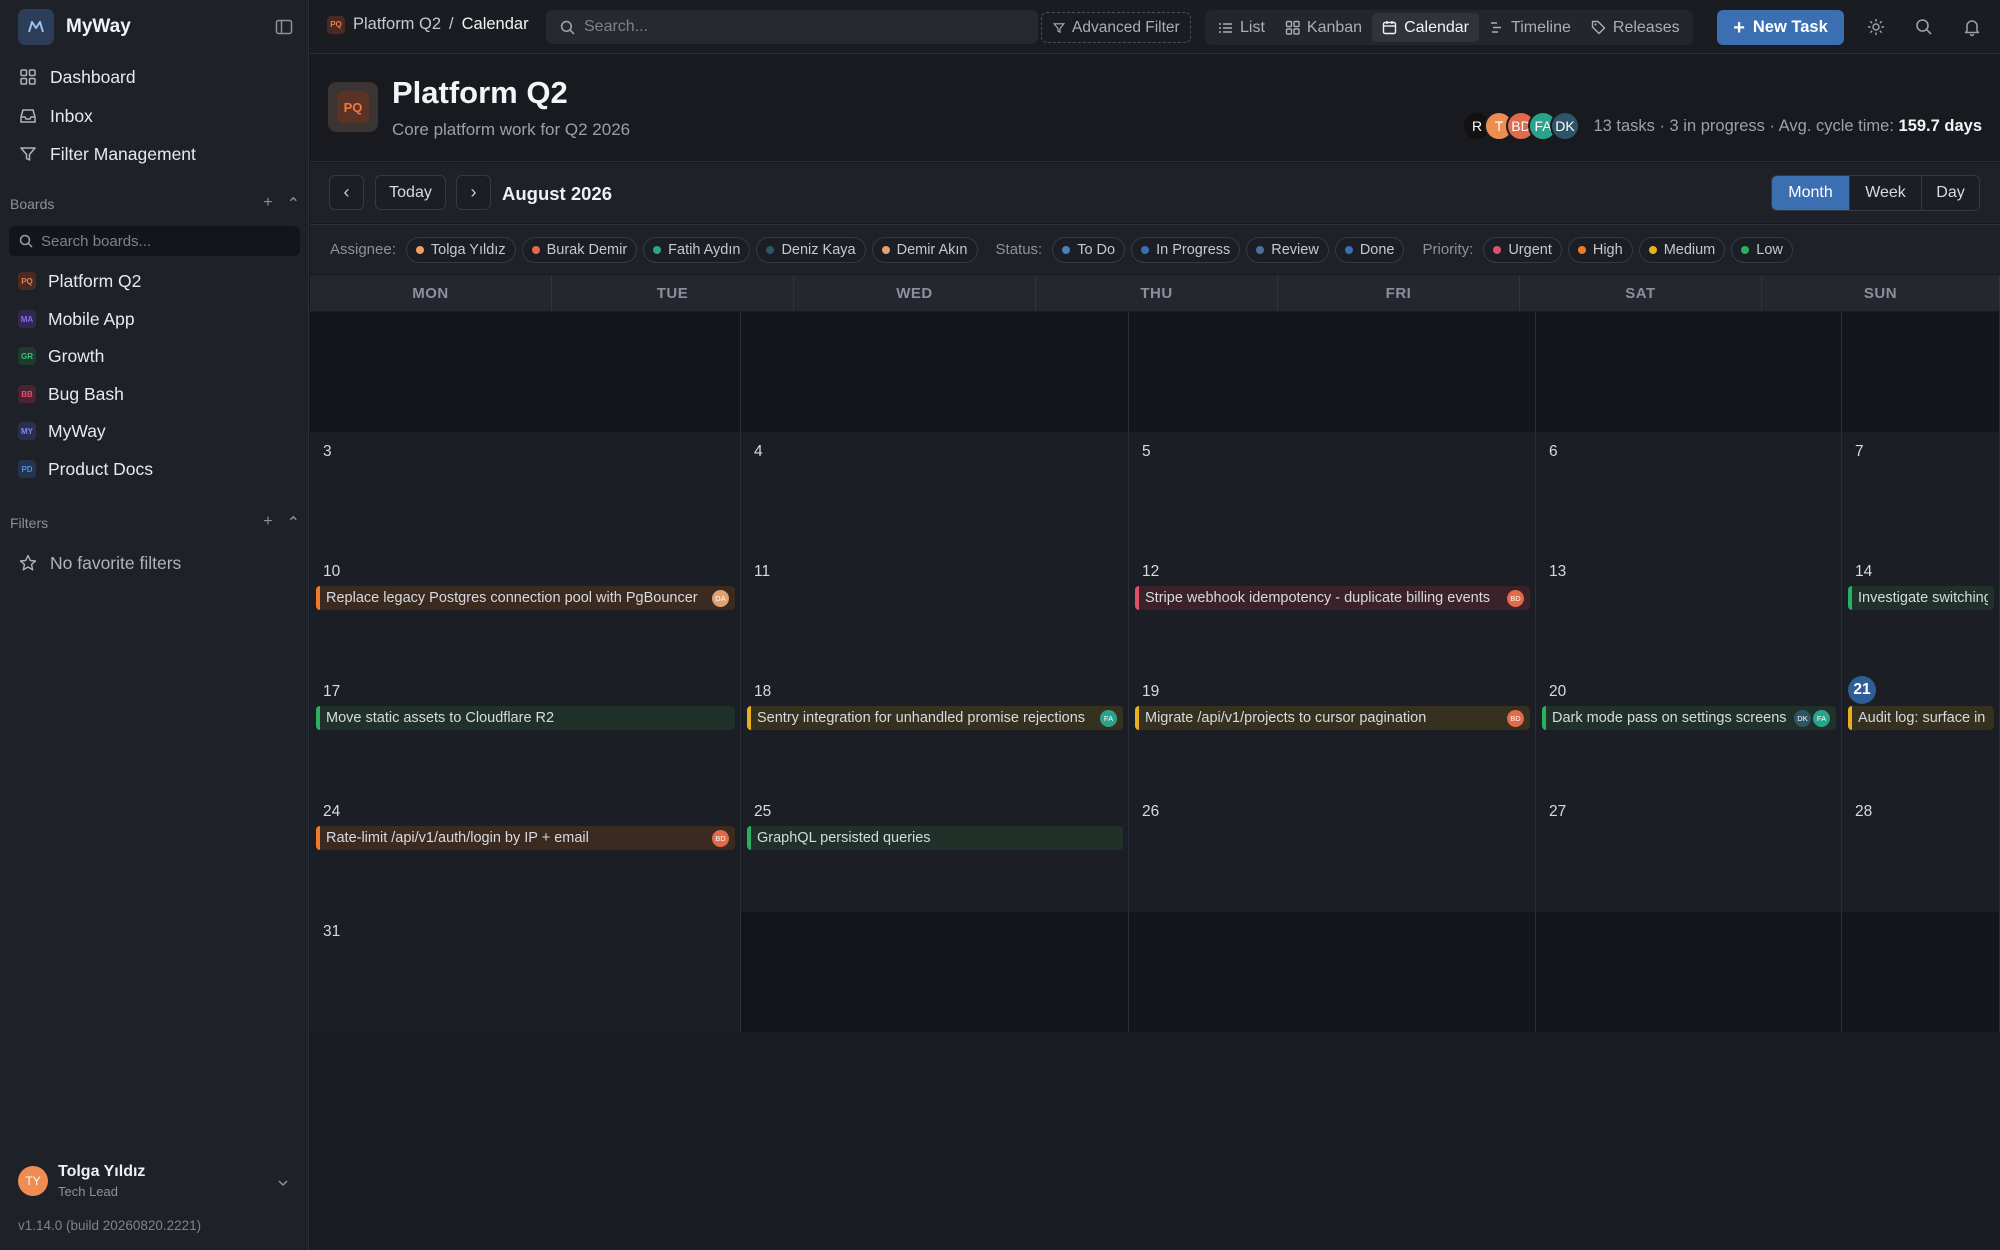 The height and width of the screenshot is (1250, 2000). I want to click on day-cell: 14, so click(1921, 612).